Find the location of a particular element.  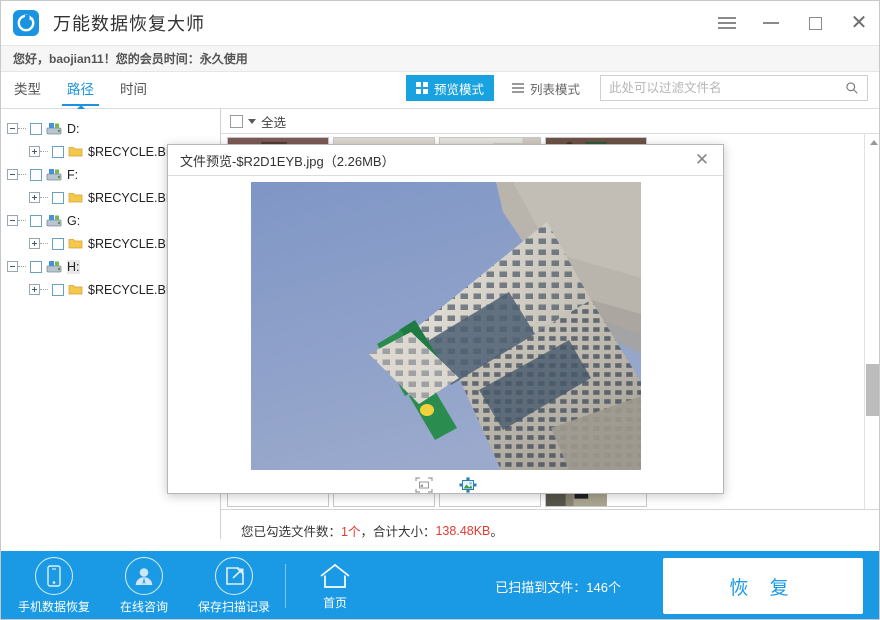

grid-icon is located at coordinates (421, 88).